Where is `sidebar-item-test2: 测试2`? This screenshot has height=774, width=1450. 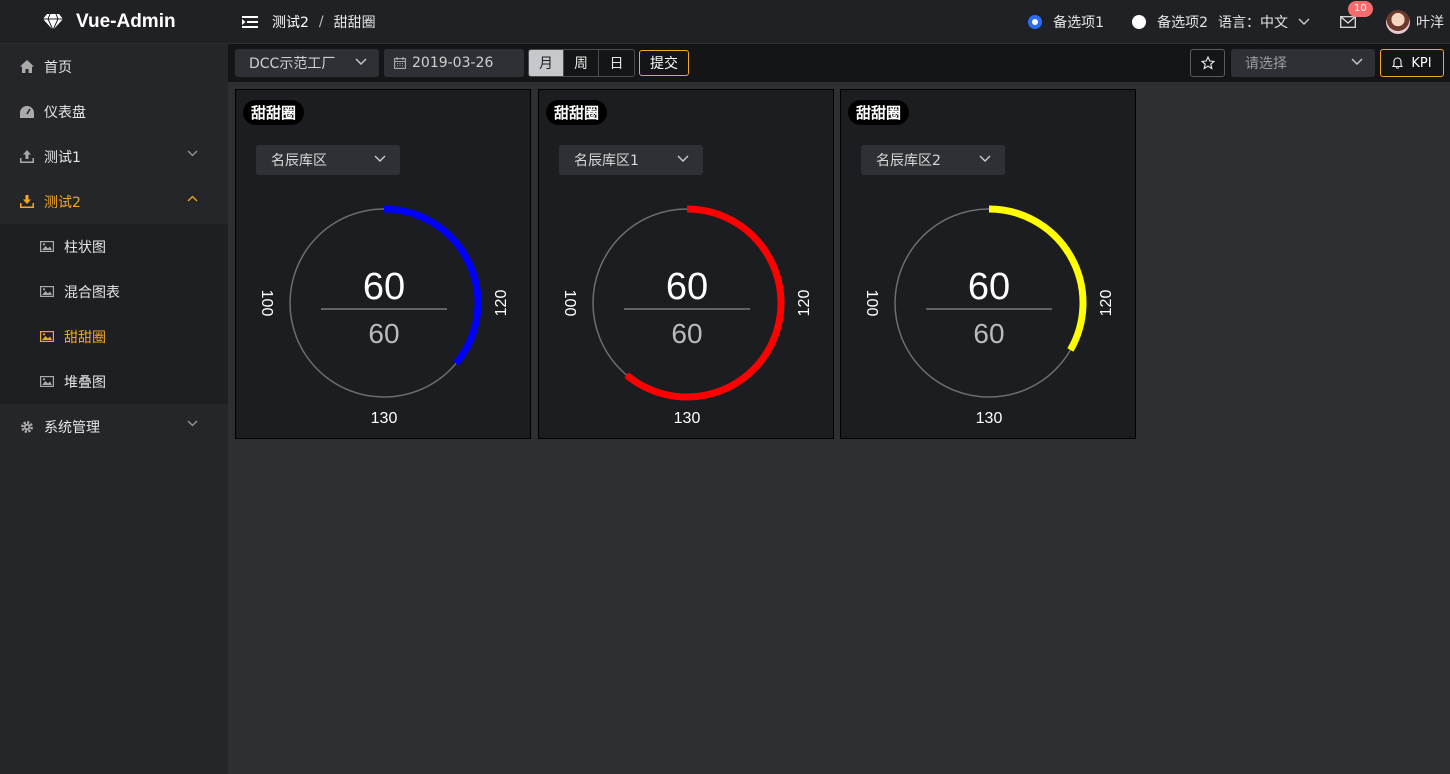
sidebar-item-test2: 测试2 is located at coordinates (114, 201).